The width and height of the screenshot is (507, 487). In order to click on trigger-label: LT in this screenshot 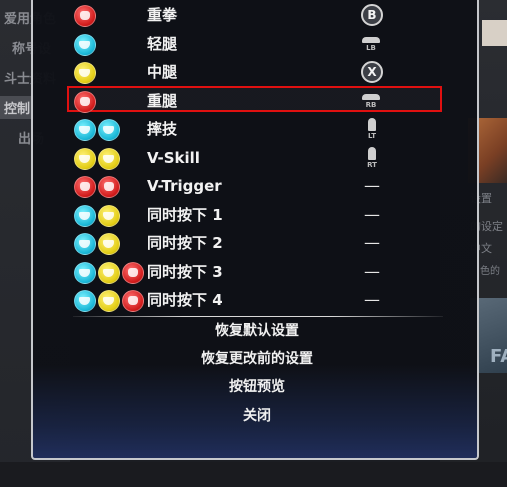, I will do `click(372, 136)`.